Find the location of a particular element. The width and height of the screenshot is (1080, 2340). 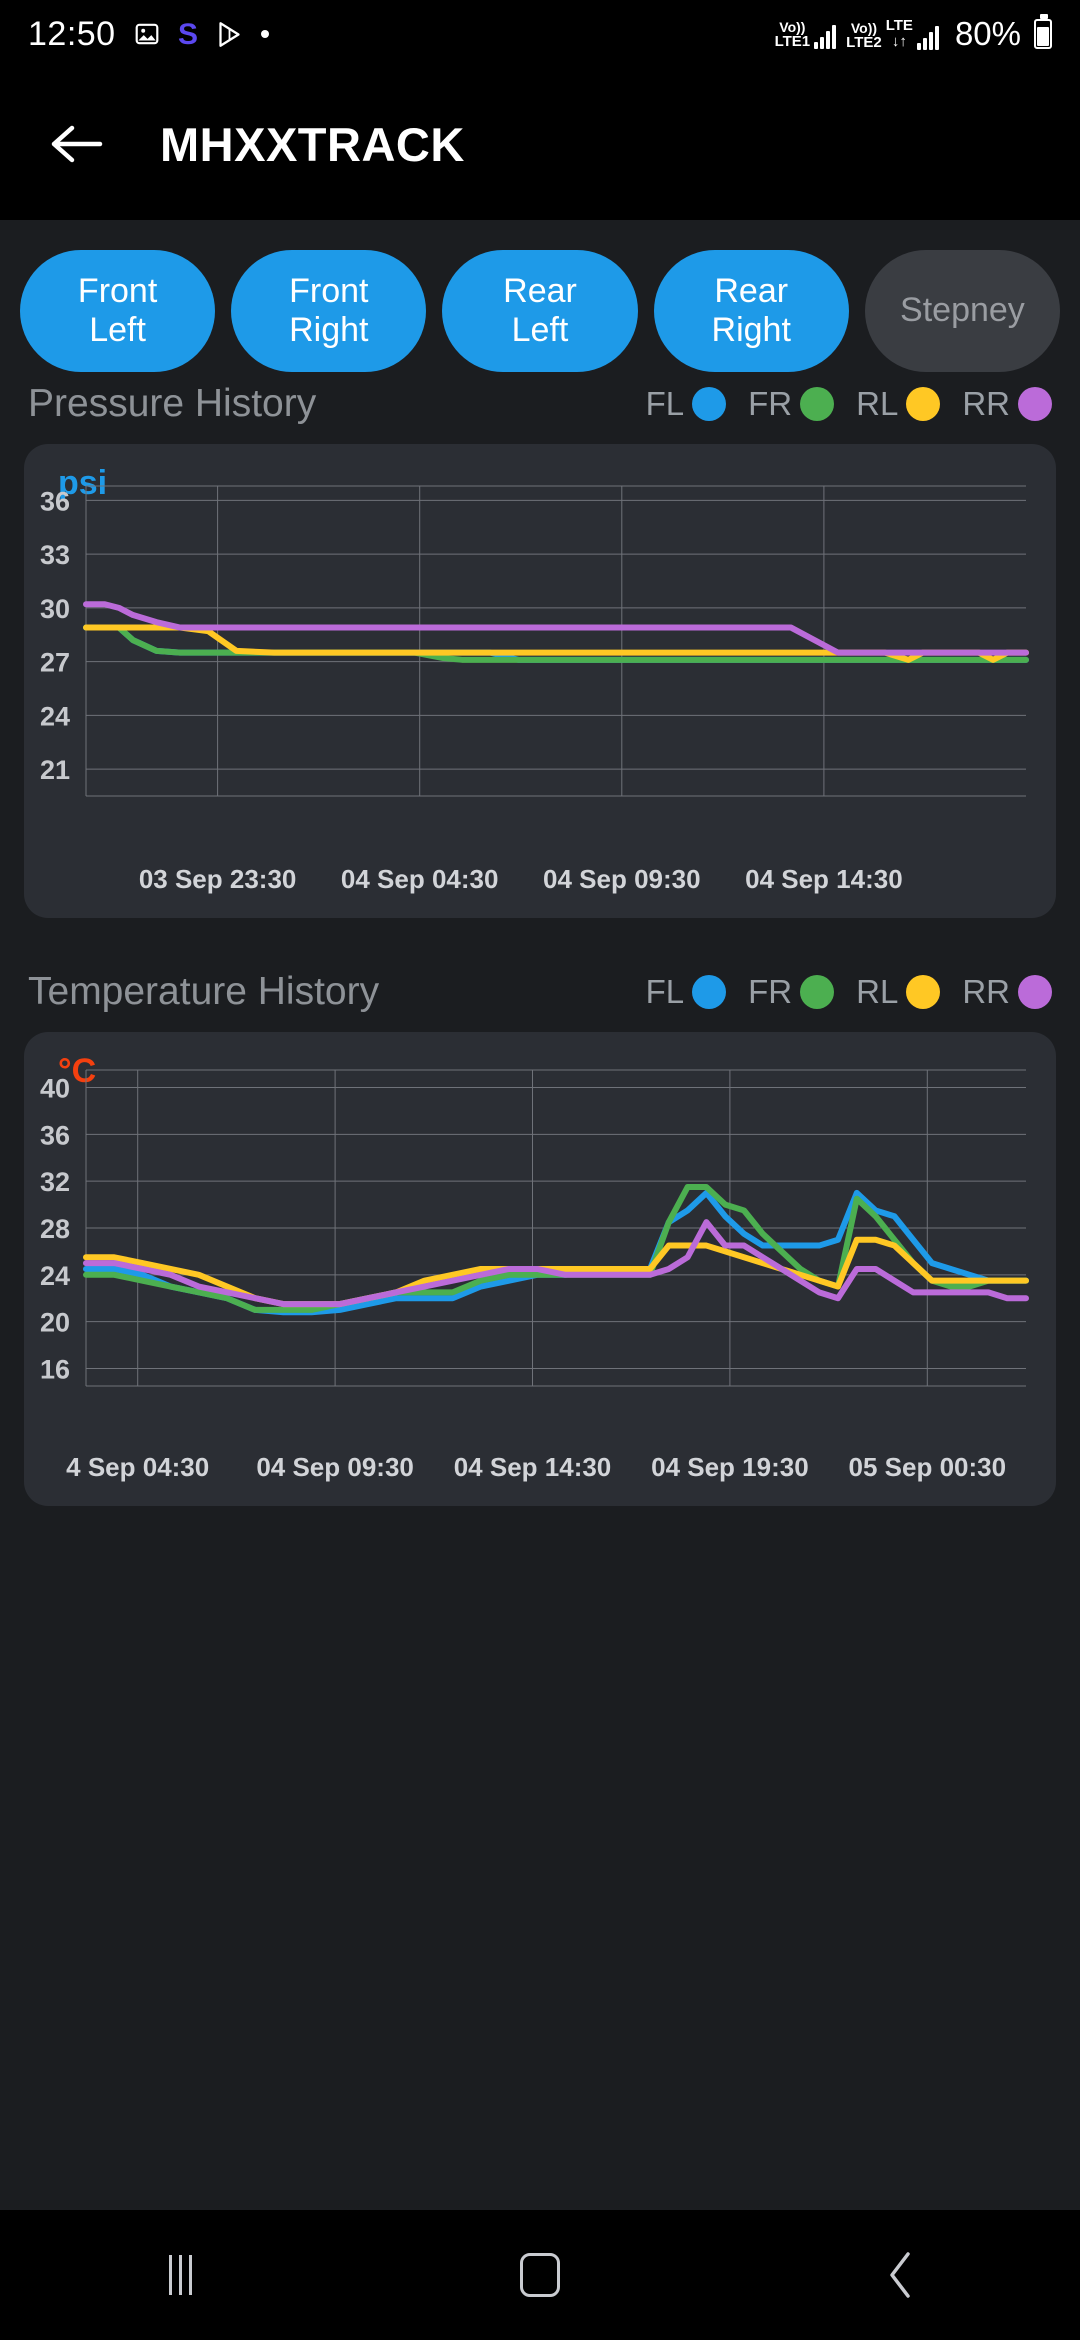

tire-button-stepney: Stepney is located at coordinates (962, 311).